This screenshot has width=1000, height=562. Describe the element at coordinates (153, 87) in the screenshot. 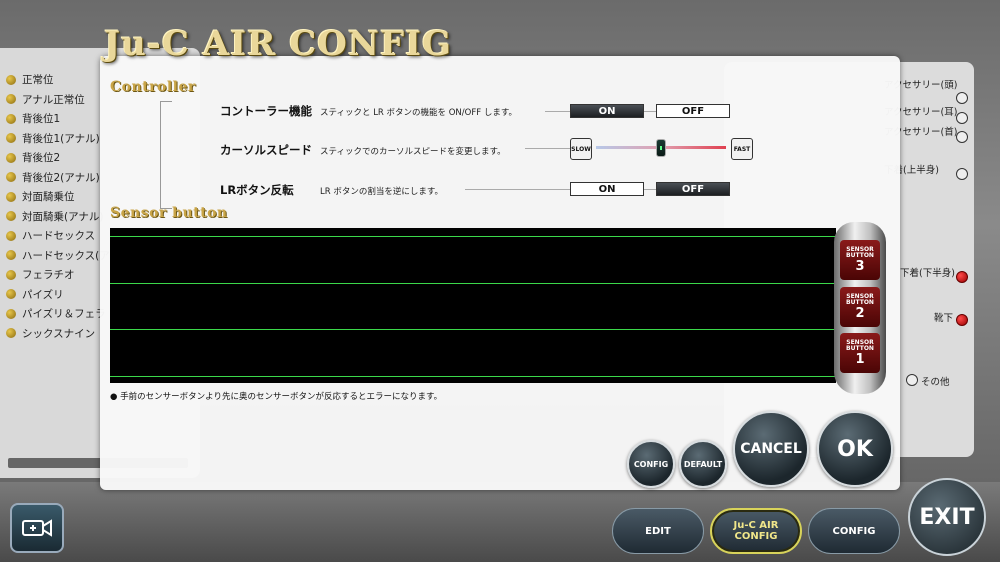

I see `controller-heading: Controller` at that location.